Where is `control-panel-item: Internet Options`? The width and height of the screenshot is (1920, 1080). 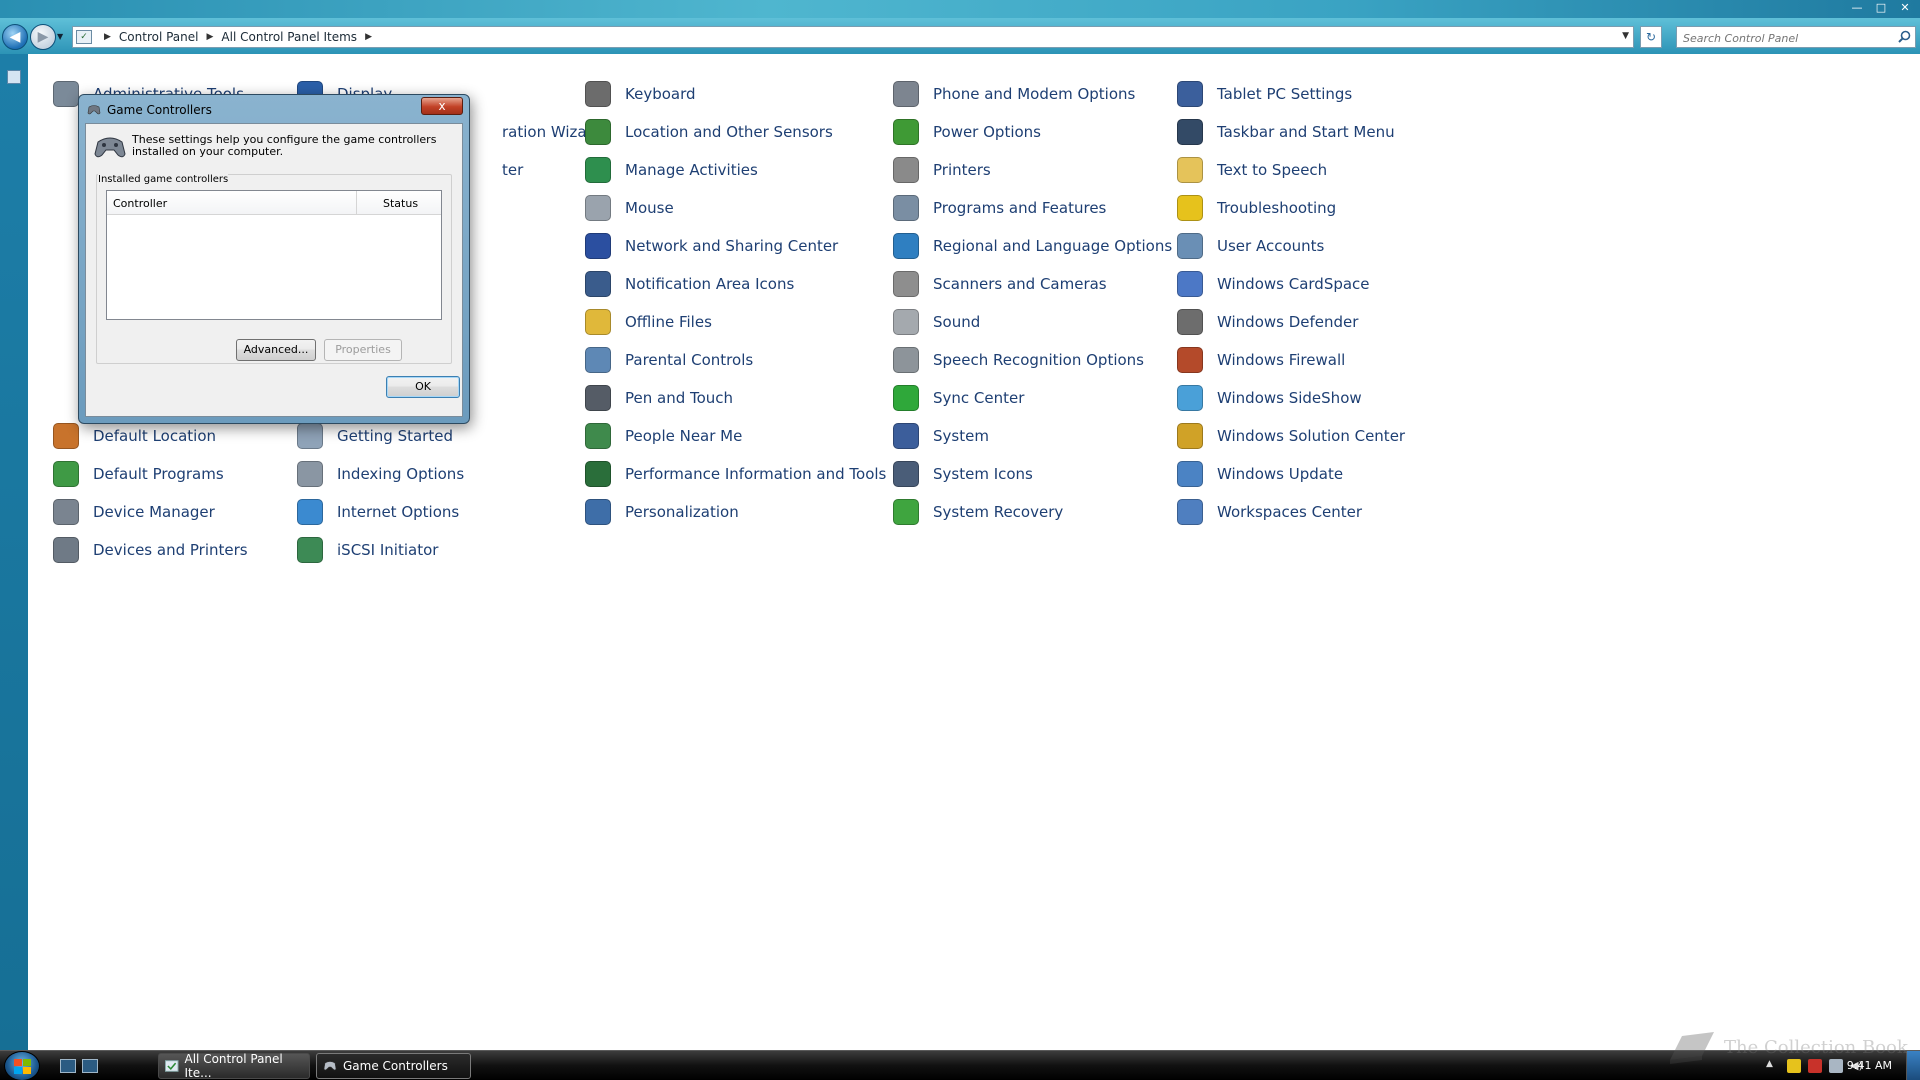 control-panel-item: Internet Options is located at coordinates (376, 512).